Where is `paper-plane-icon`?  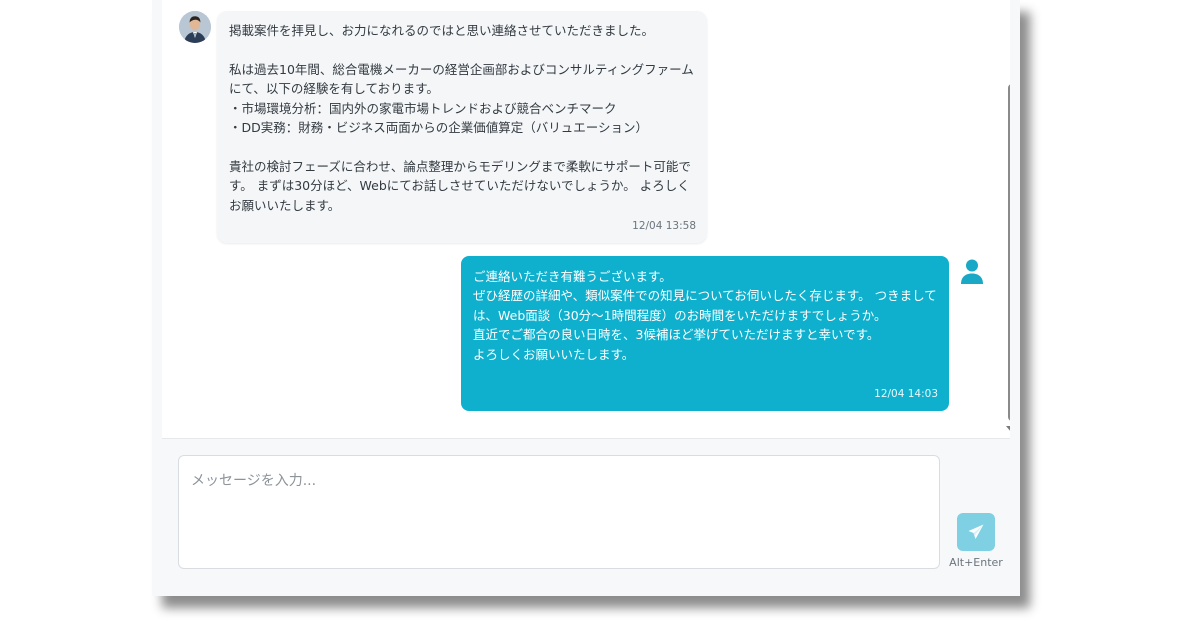
paper-plane-icon is located at coordinates (976, 531).